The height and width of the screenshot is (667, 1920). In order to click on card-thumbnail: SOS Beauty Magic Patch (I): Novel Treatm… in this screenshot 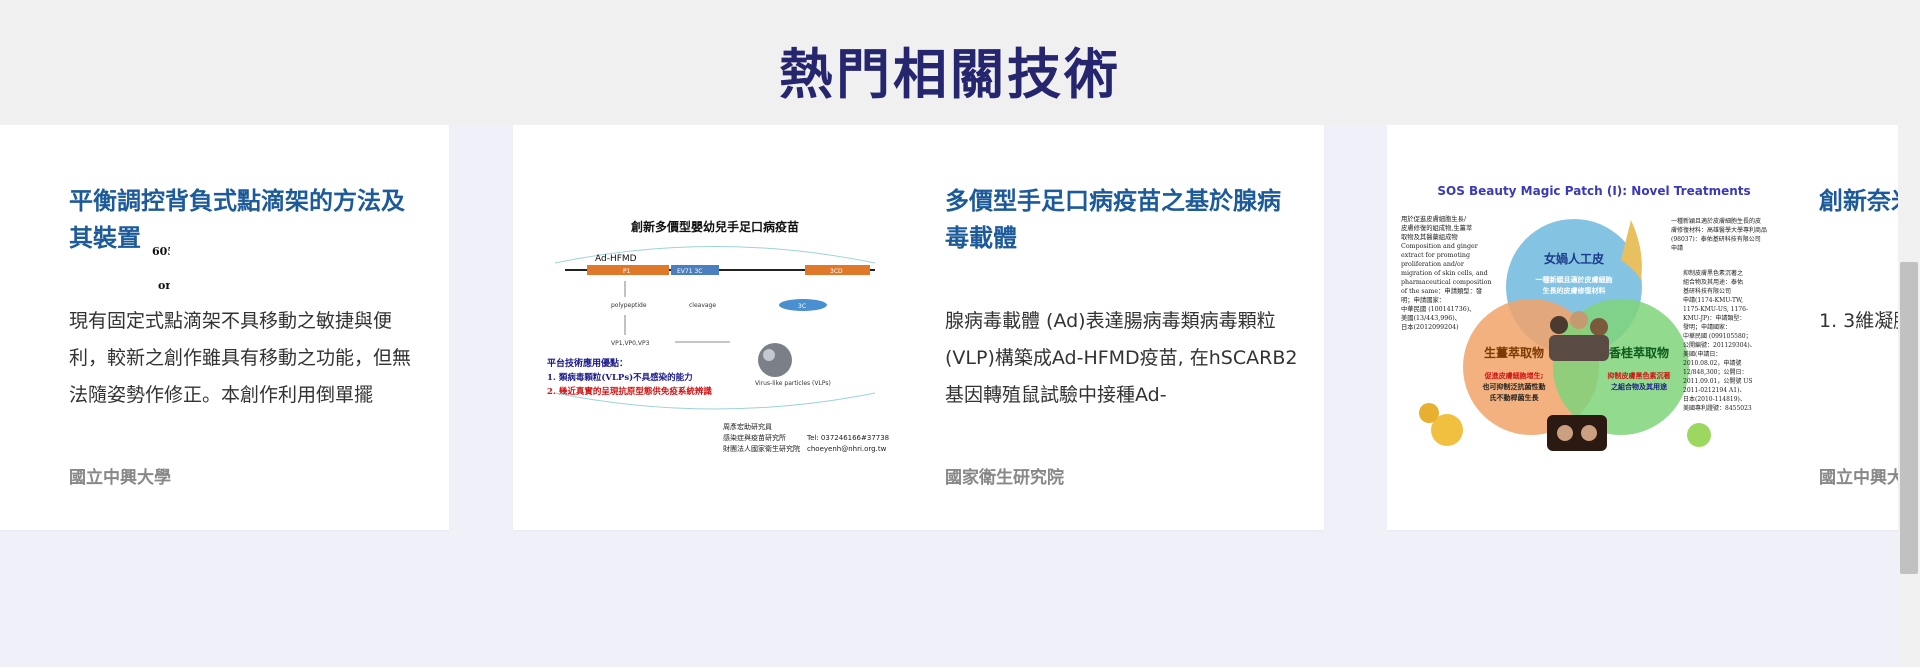, I will do `click(1589, 325)`.